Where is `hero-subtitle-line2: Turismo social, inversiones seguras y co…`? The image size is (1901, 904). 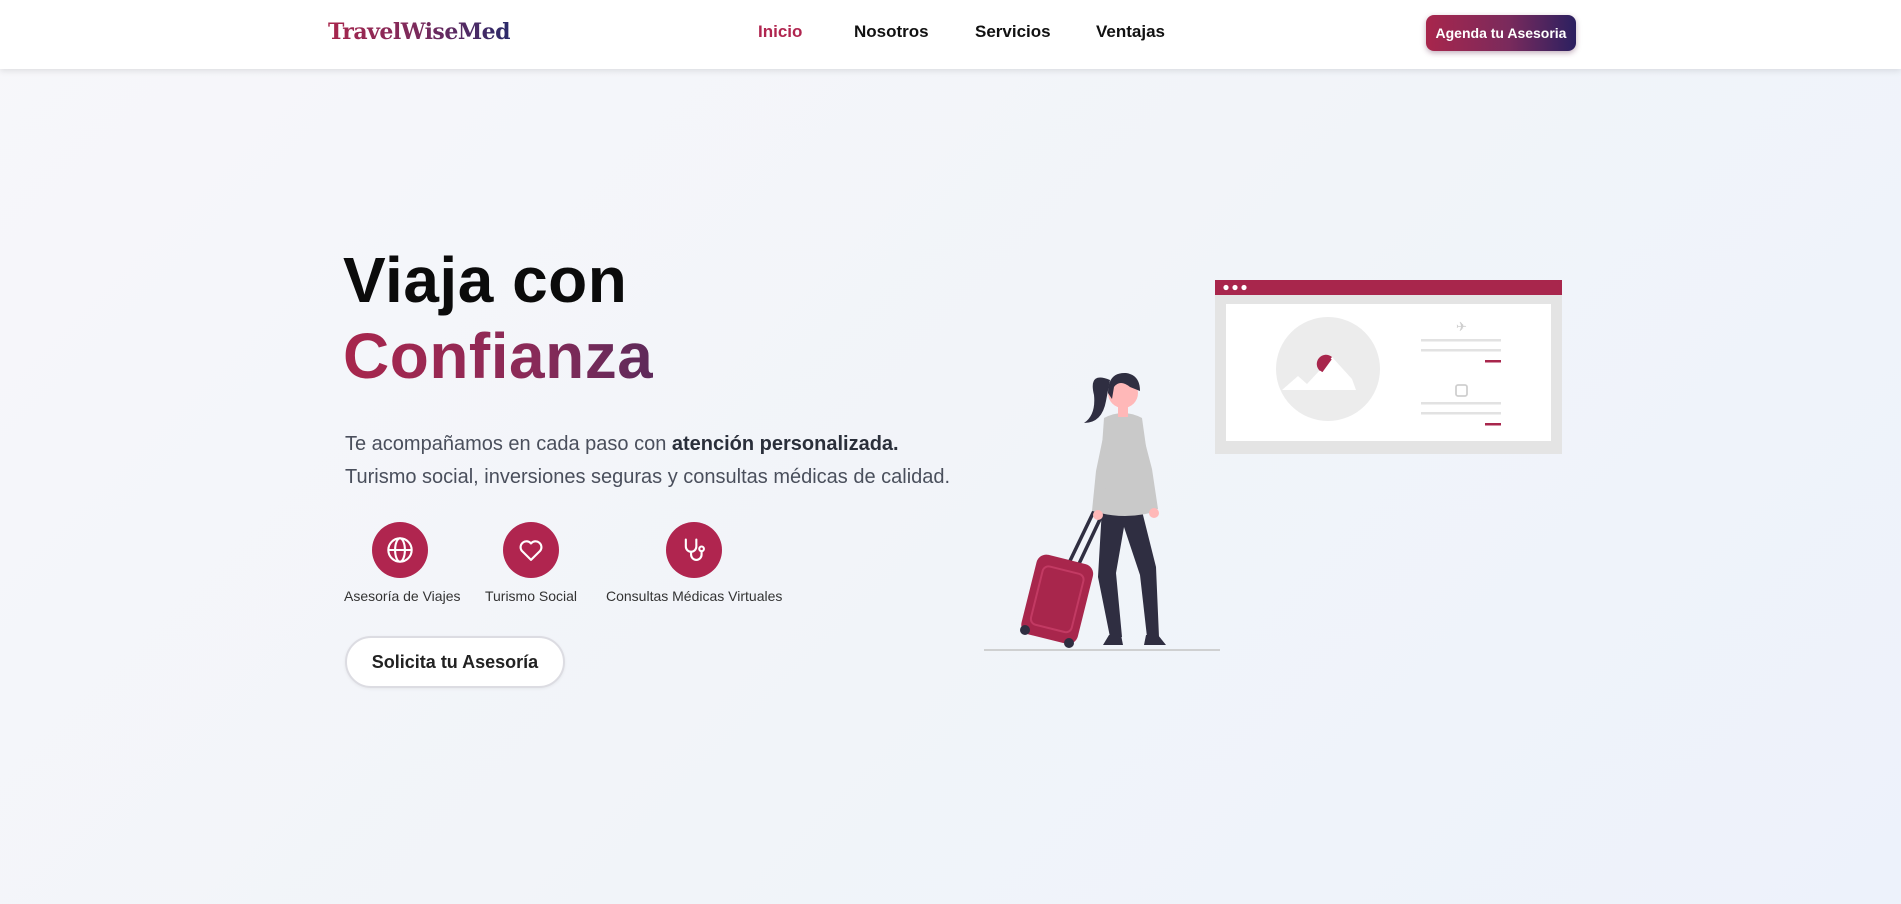
hero-subtitle-line2: Turismo social, inversiones seguras y co… is located at coordinates (648, 477).